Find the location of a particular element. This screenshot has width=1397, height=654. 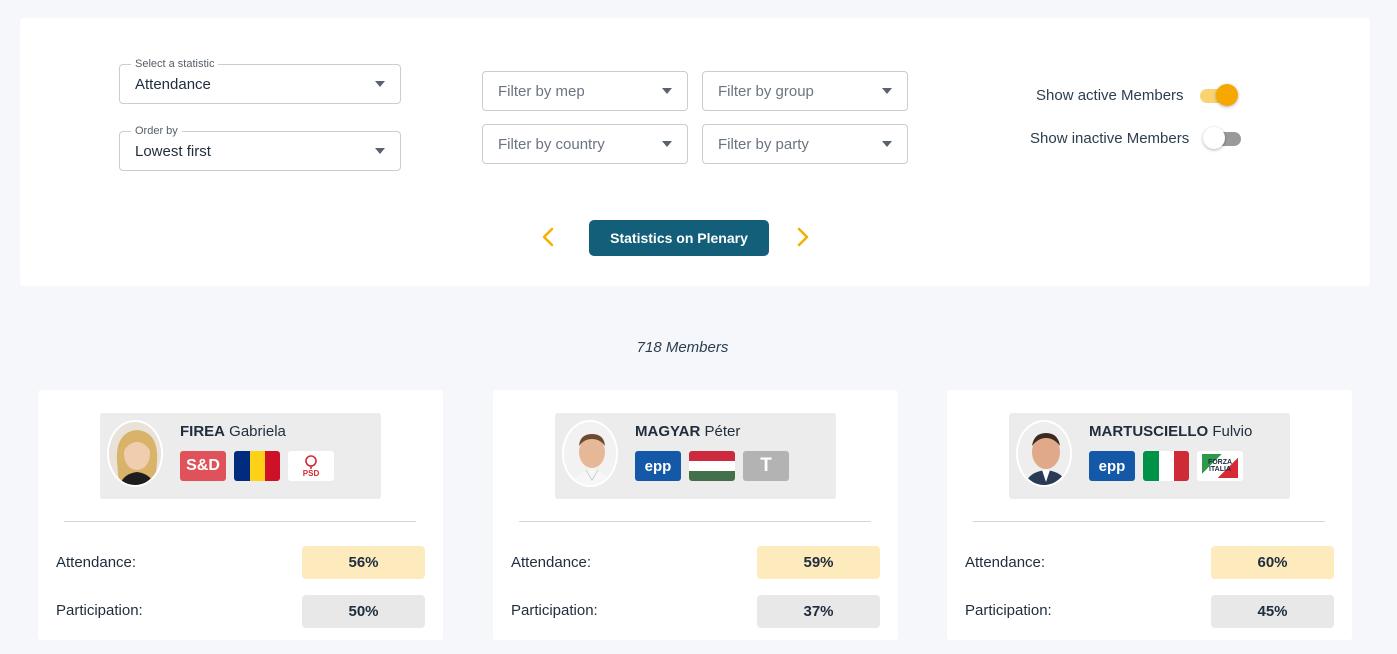

group-filter: Filter by group is located at coordinates (805, 91).